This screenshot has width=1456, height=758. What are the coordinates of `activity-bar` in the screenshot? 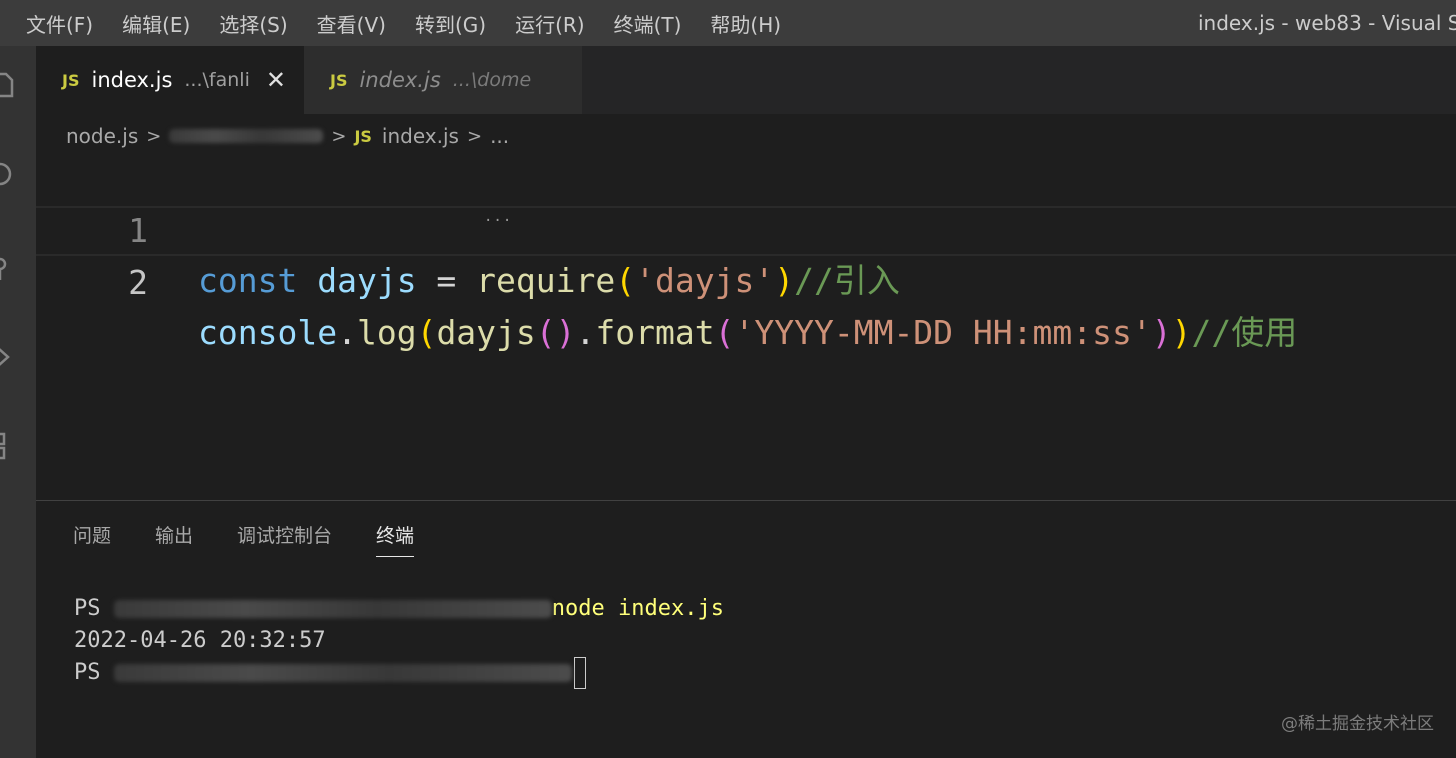 It's located at (18, 402).